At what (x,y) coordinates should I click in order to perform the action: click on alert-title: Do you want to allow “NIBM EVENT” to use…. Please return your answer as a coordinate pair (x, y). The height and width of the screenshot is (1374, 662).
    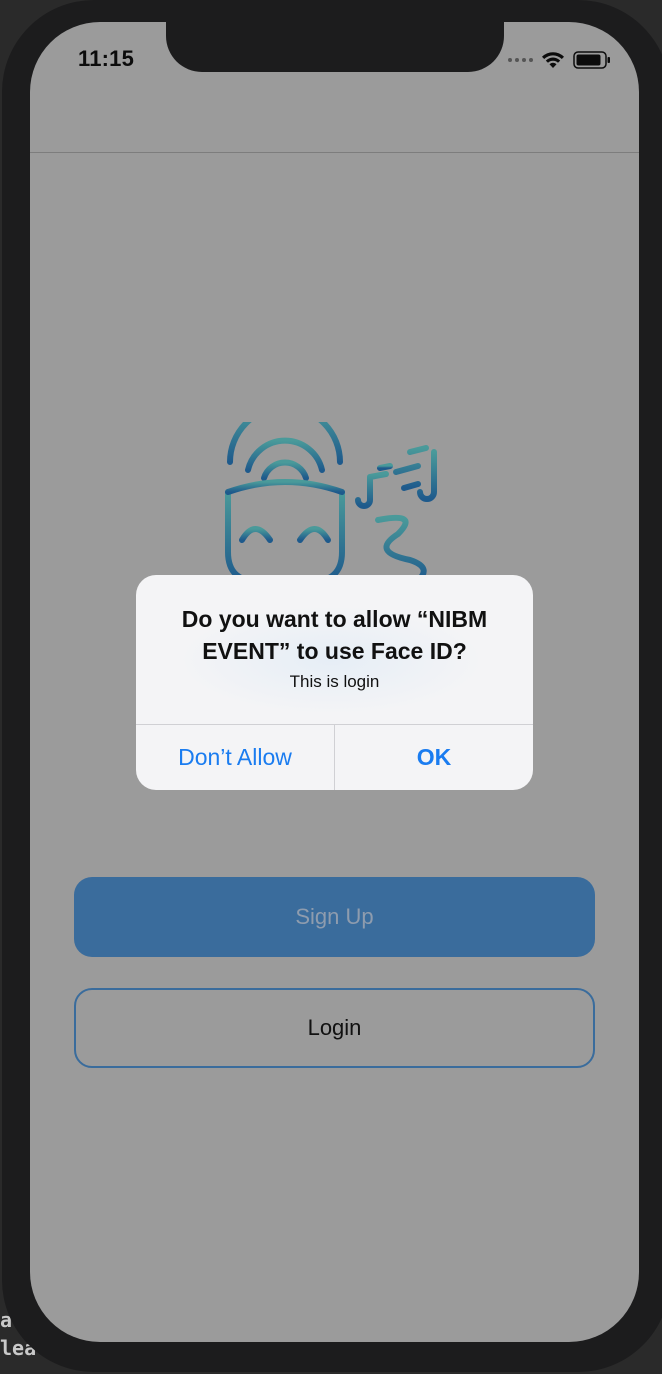
    Looking at the image, I should click on (334, 635).